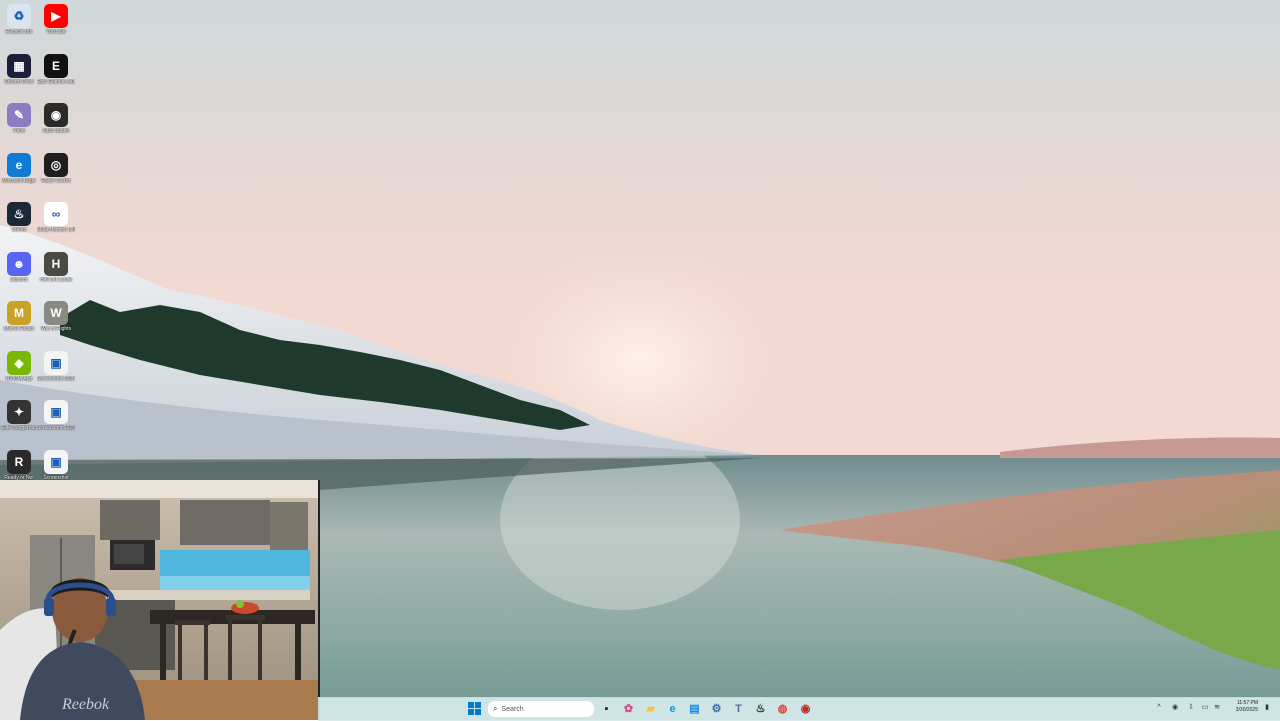  What do you see at coordinates (56, 230) in the screenshot?
I see `desktop-shortcut-label: Meta Horizon Link` at bounding box center [56, 230].